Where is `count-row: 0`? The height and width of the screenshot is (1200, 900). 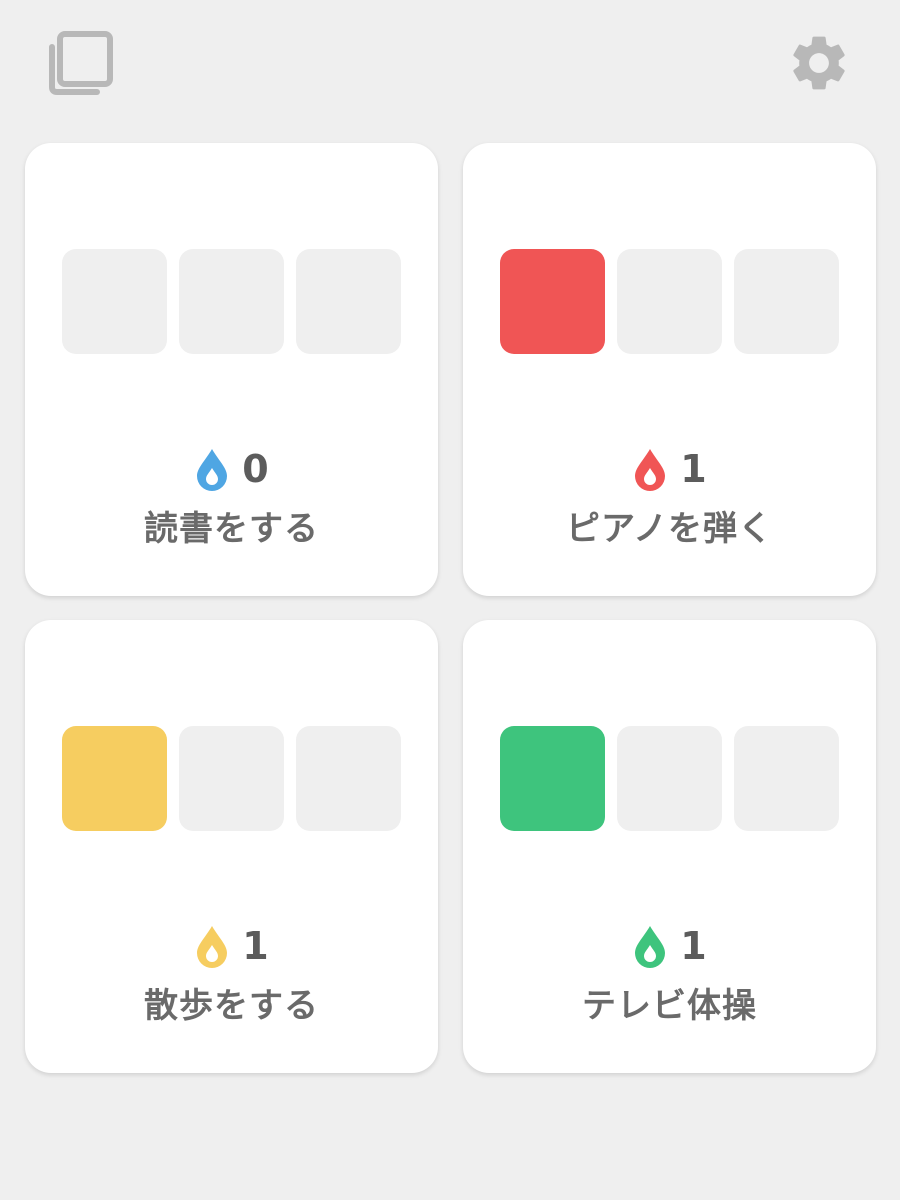 count-row: 0 is located at coordinates (231, 469).